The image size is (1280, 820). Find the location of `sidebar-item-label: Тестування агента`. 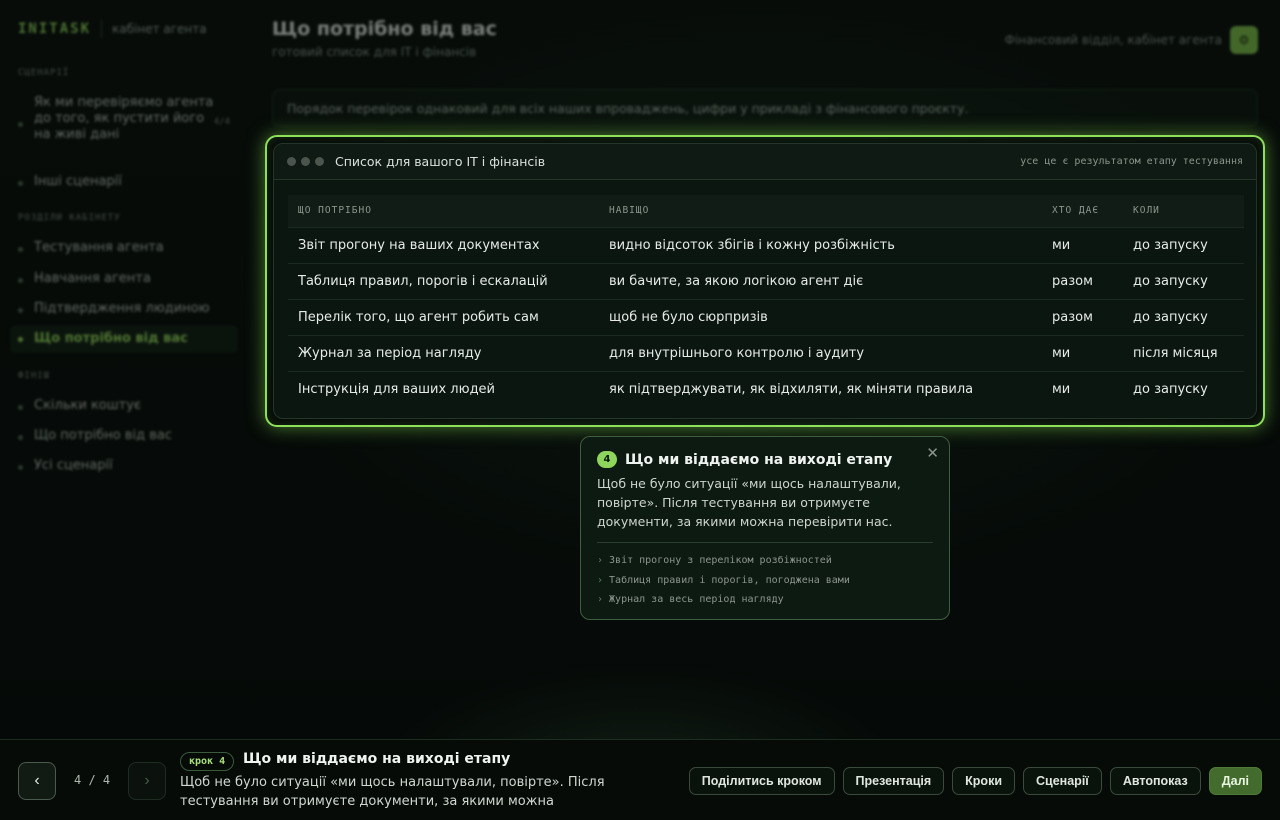

sidebar-item-label: Тестування агента is located at coordinates (99, 247).